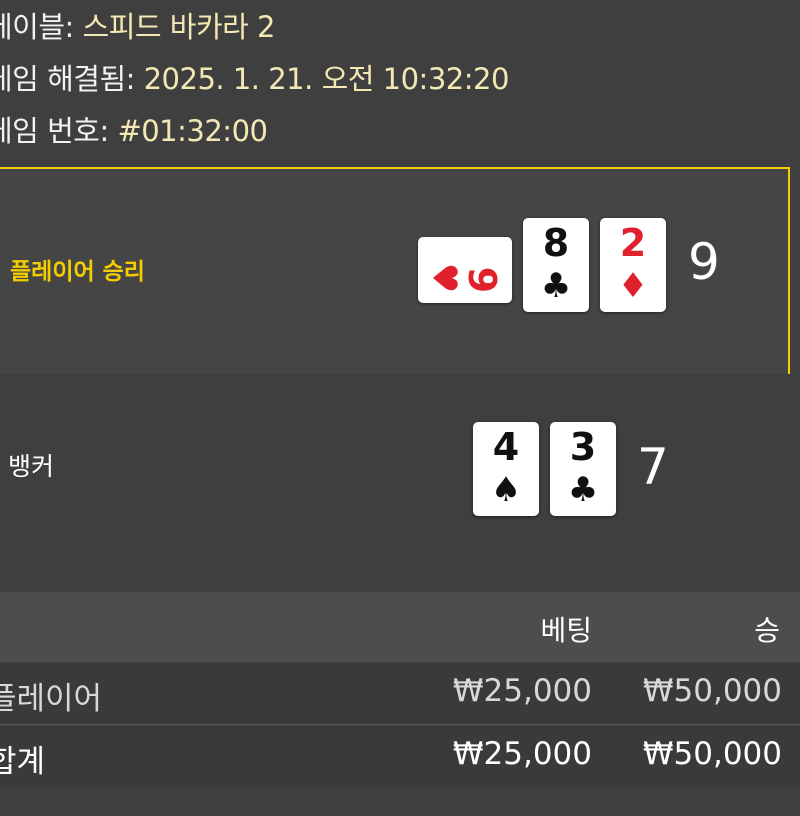  I want to click on table-row-total: 합계 ₩25,000 ₩50,000, so click(400, 756).